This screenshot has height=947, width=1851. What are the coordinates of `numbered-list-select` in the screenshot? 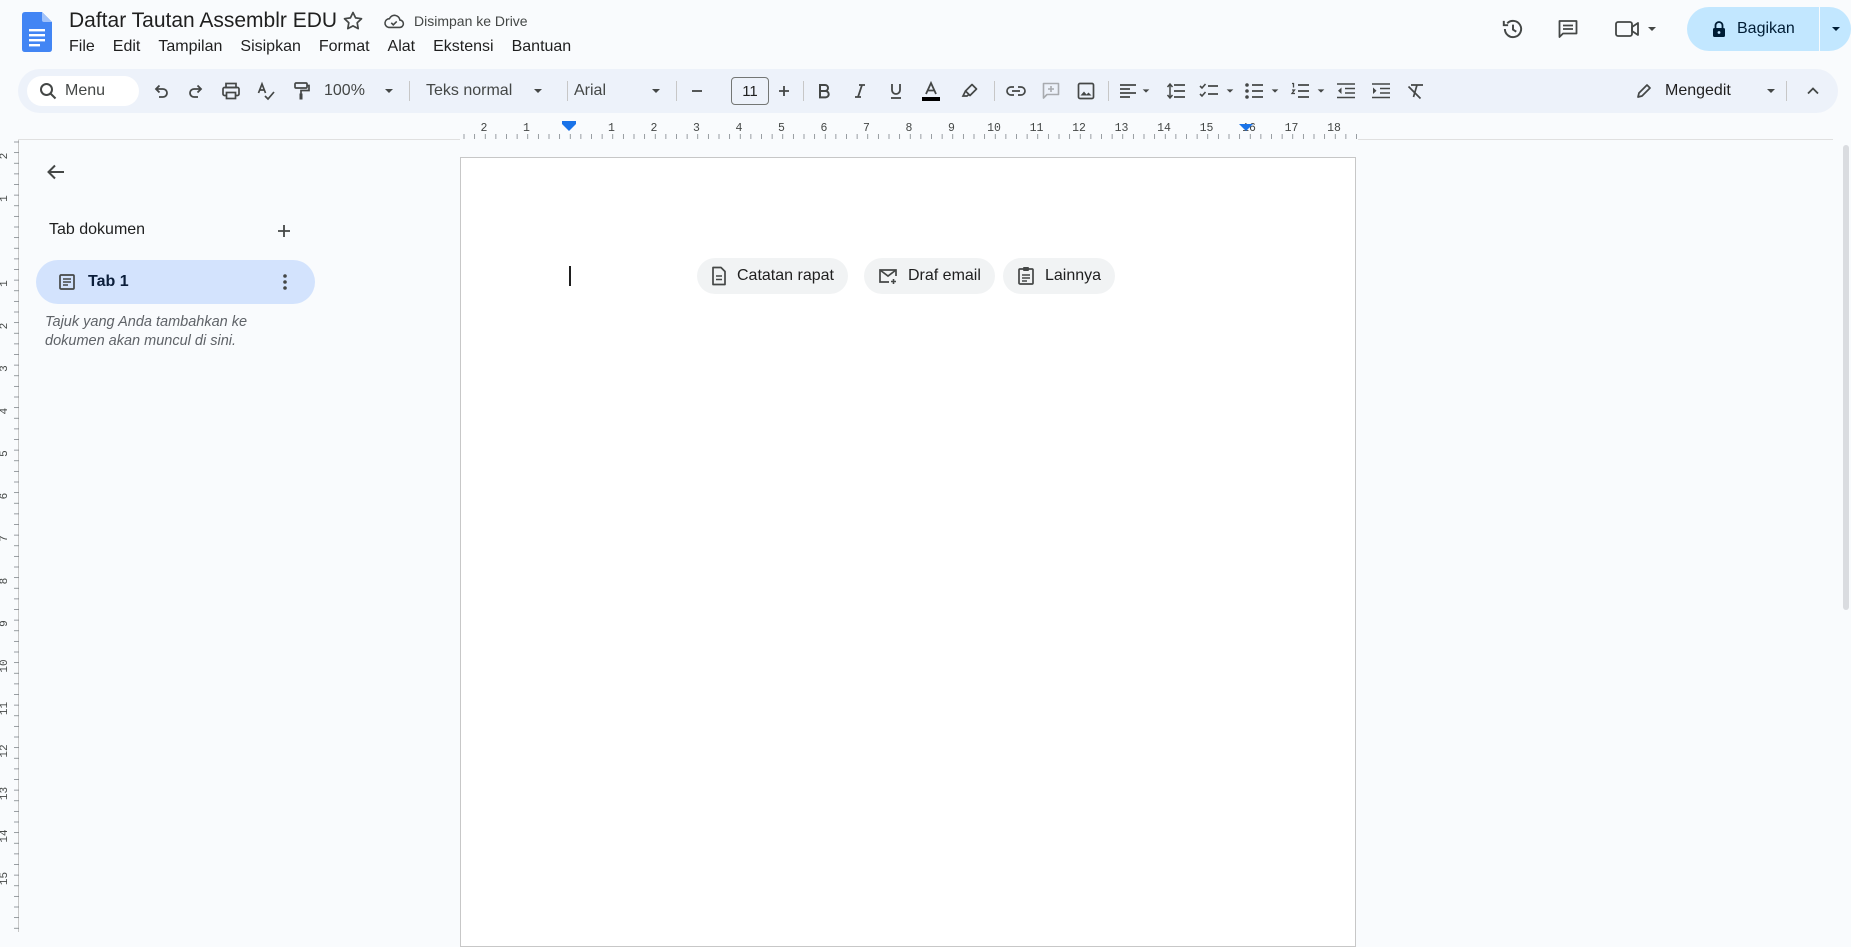 It's located at (1308, 91).